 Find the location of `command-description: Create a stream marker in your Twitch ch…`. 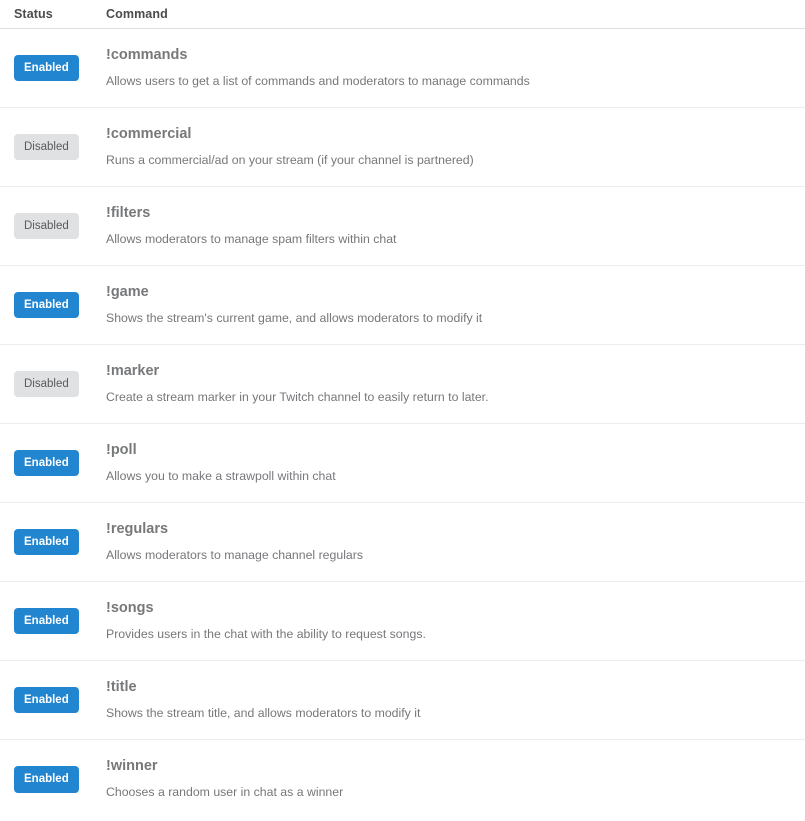

command-description: Create a stream marker in your Twitch ch… is located at coordinates (297, 396).